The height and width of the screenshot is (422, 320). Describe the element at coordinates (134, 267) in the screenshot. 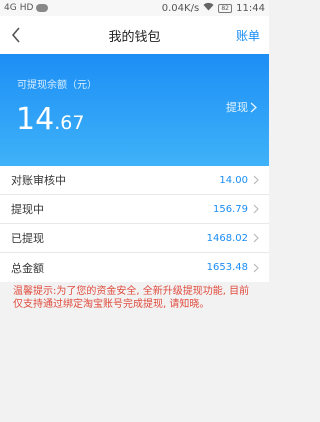

I see `list-item-total: 总金额 1653.48` at that location.